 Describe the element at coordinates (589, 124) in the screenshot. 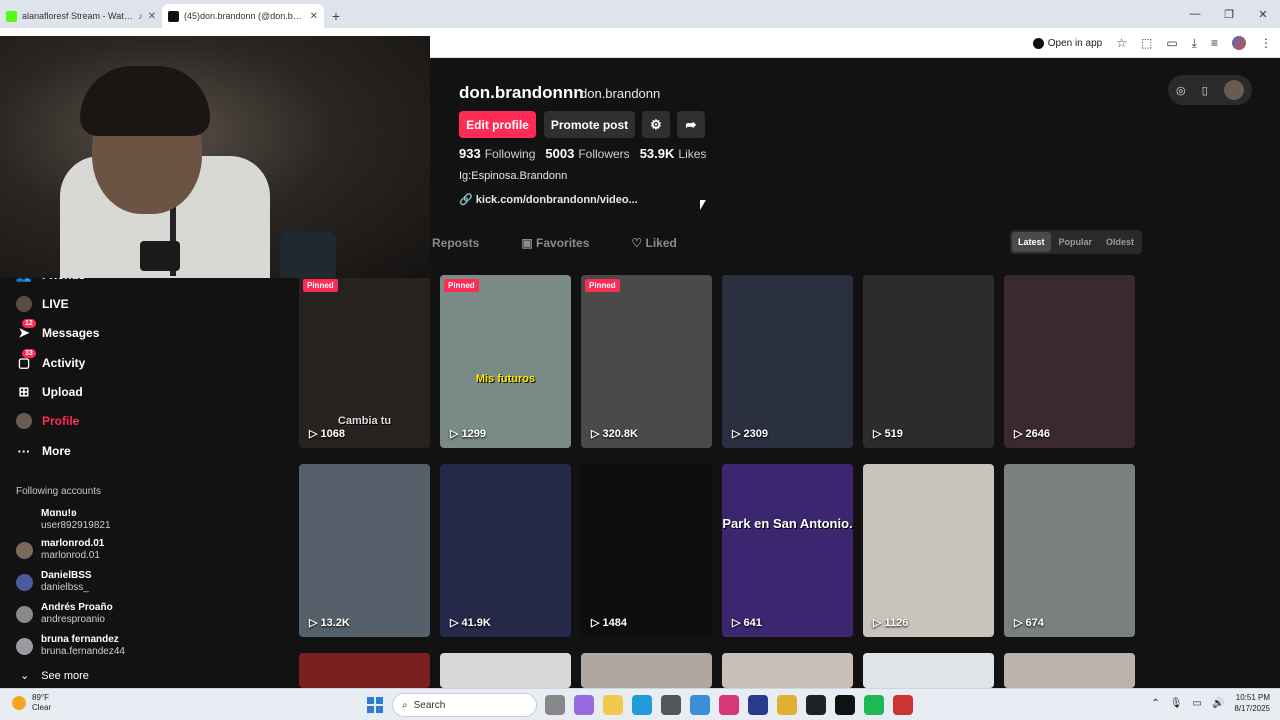

I see `promote-post-button: Promote post` at that location.